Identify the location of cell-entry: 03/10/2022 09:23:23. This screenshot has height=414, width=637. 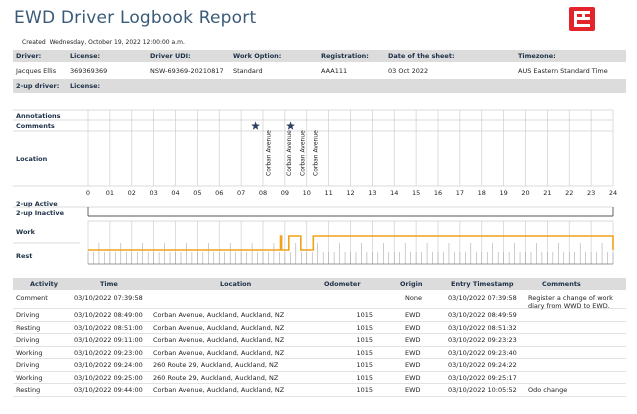
(482, 340).